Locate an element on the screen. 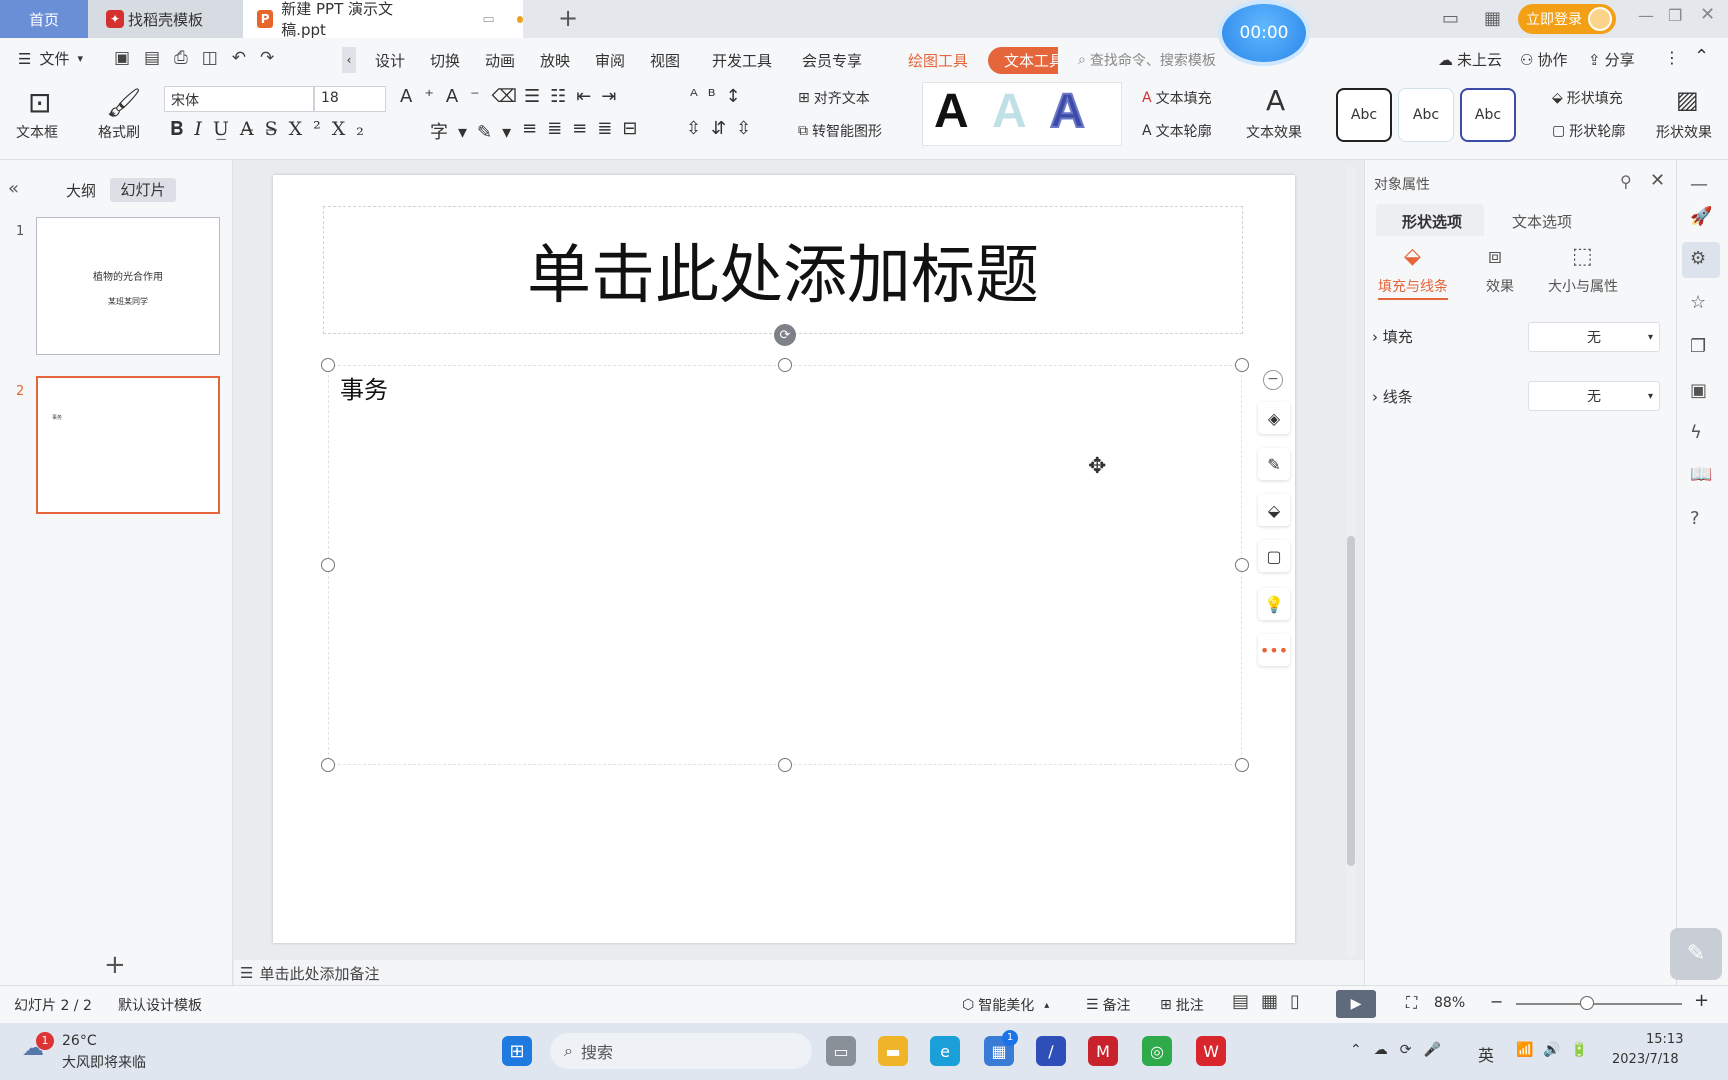  fill-icon: ⬙ is located at coordinates (1274, 510).